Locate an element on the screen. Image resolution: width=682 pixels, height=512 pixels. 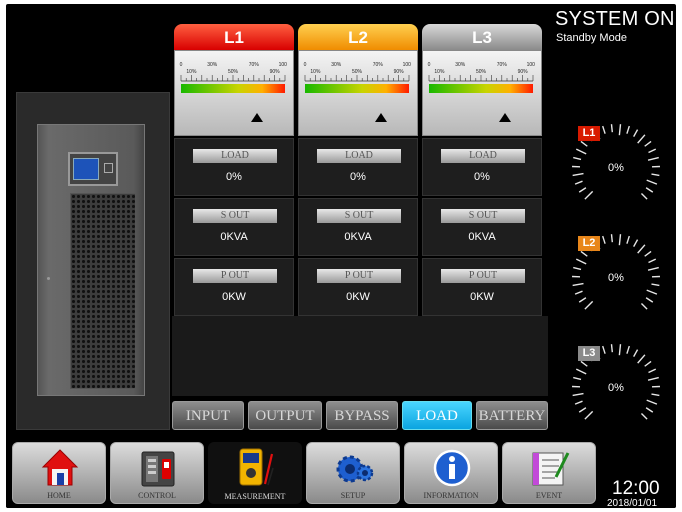
multimeter-icon is located at coordinates (256, 467).